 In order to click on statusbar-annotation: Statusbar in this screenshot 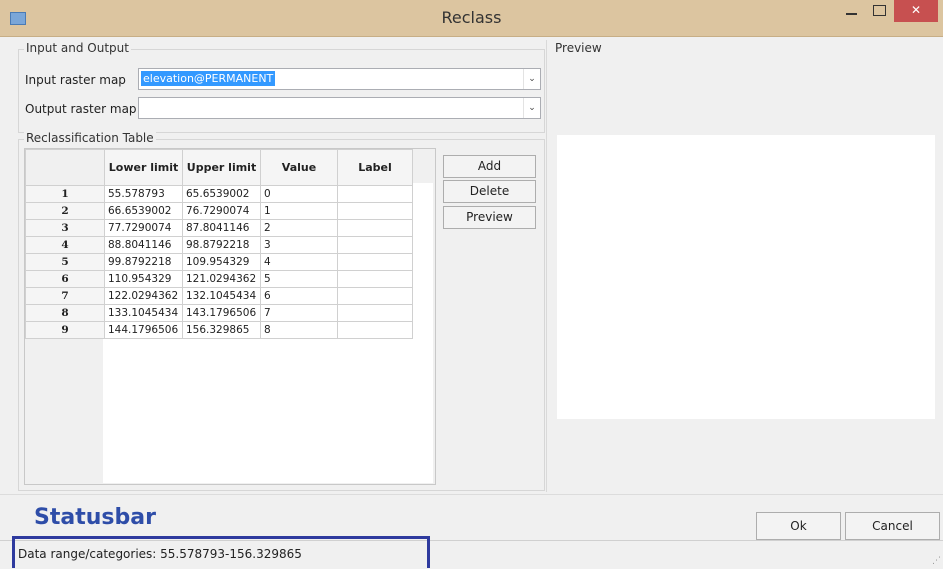, I will do `click(95, 517)`.